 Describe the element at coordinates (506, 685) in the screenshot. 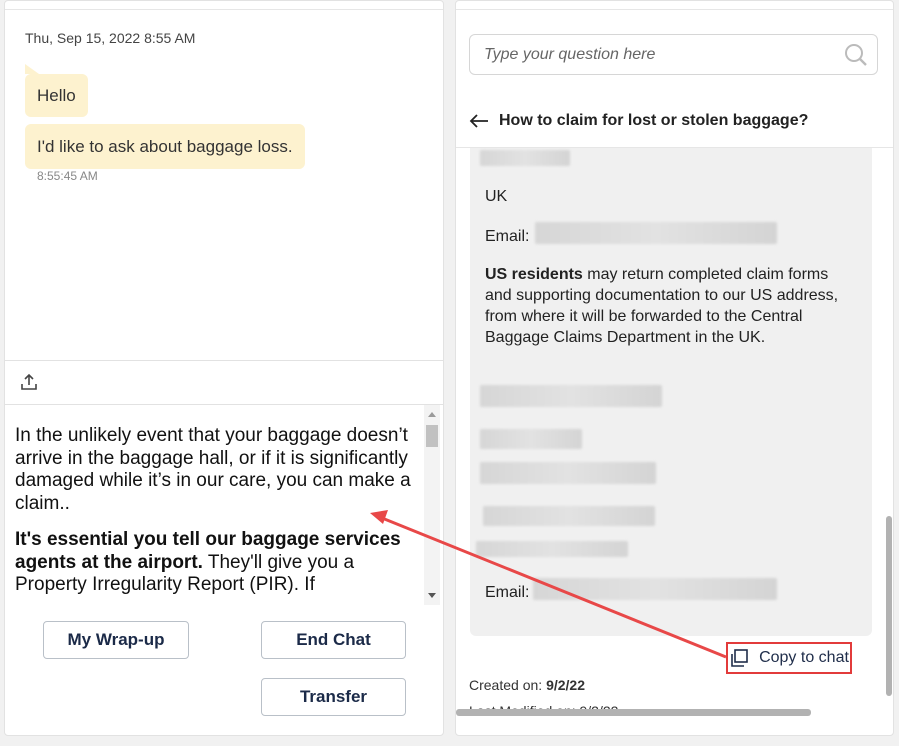

I see `created-label: Created on:` at that location.